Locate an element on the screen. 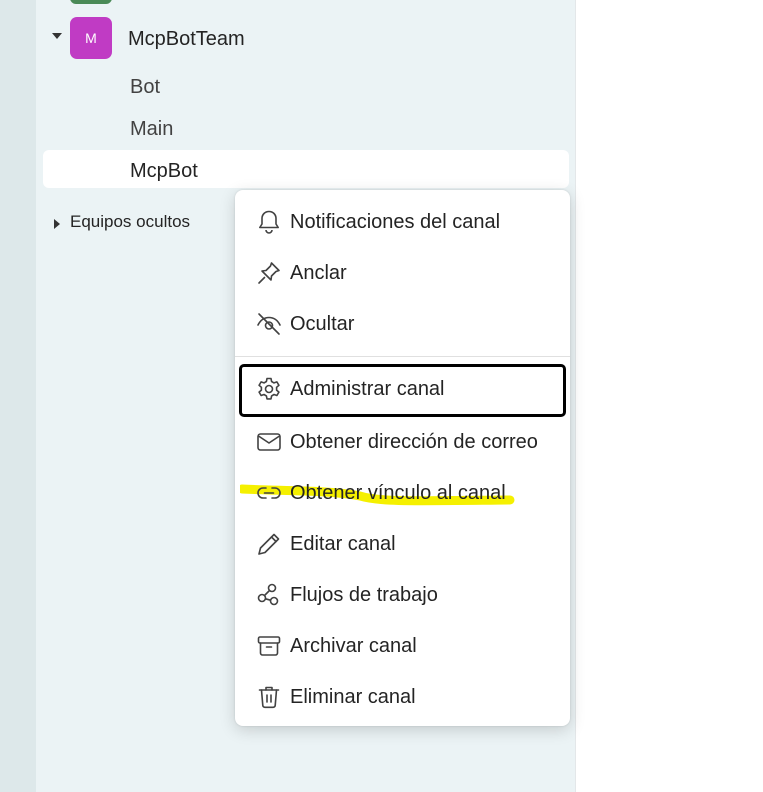 This screenshot has width=763, height=792. app-rail is located at coordinates (18, 396).